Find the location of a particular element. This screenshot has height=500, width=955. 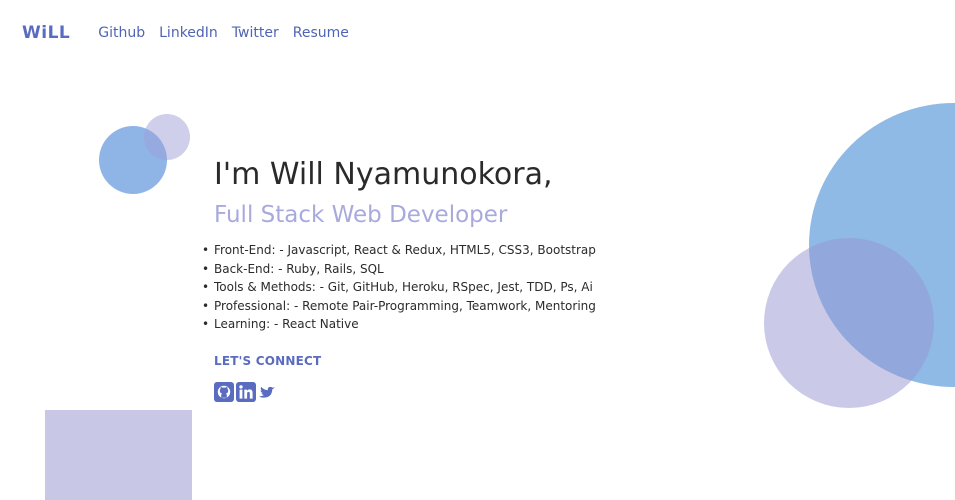

hero-subtitle: Full Stack Web Developer is located at coordinates (361, 215).